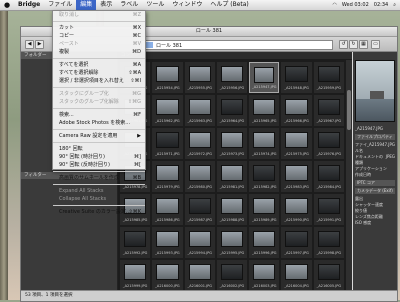 Image resolution: width=400 pixels, height=302 pixels. I want to click on scroll-thumb, so click(349, 110).